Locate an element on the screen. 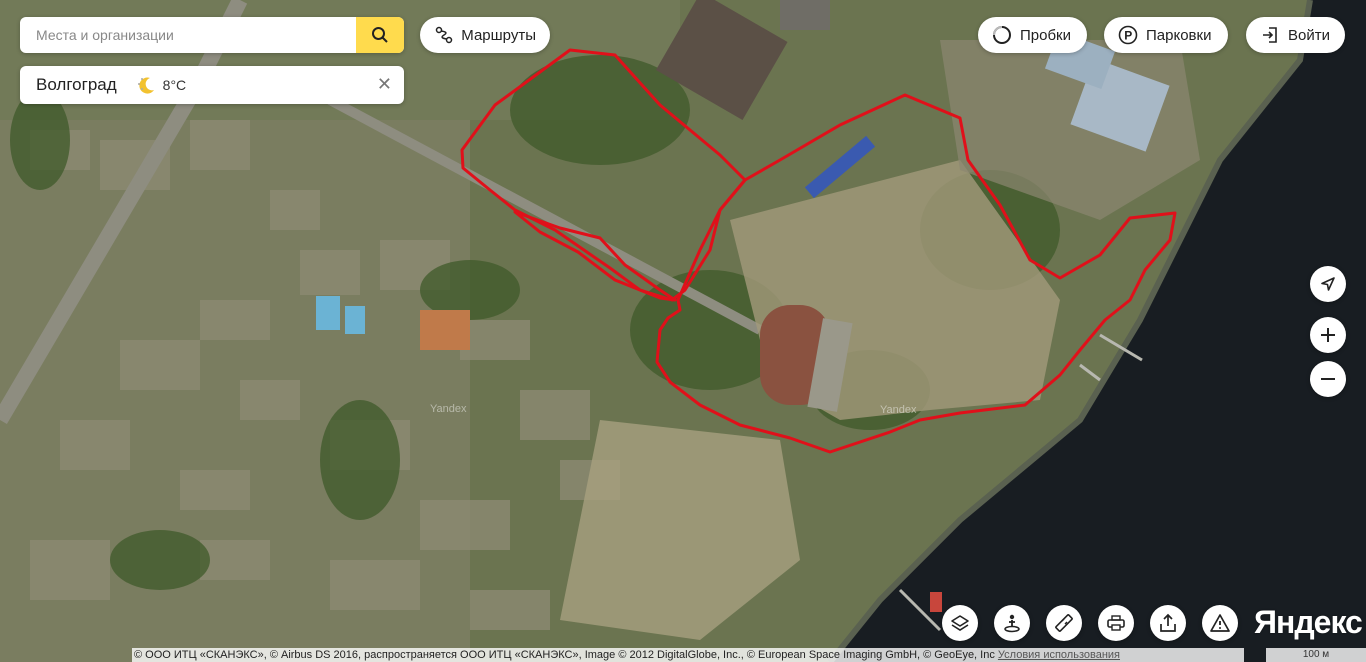  plus-icon is located at coordinates (1328, 335).